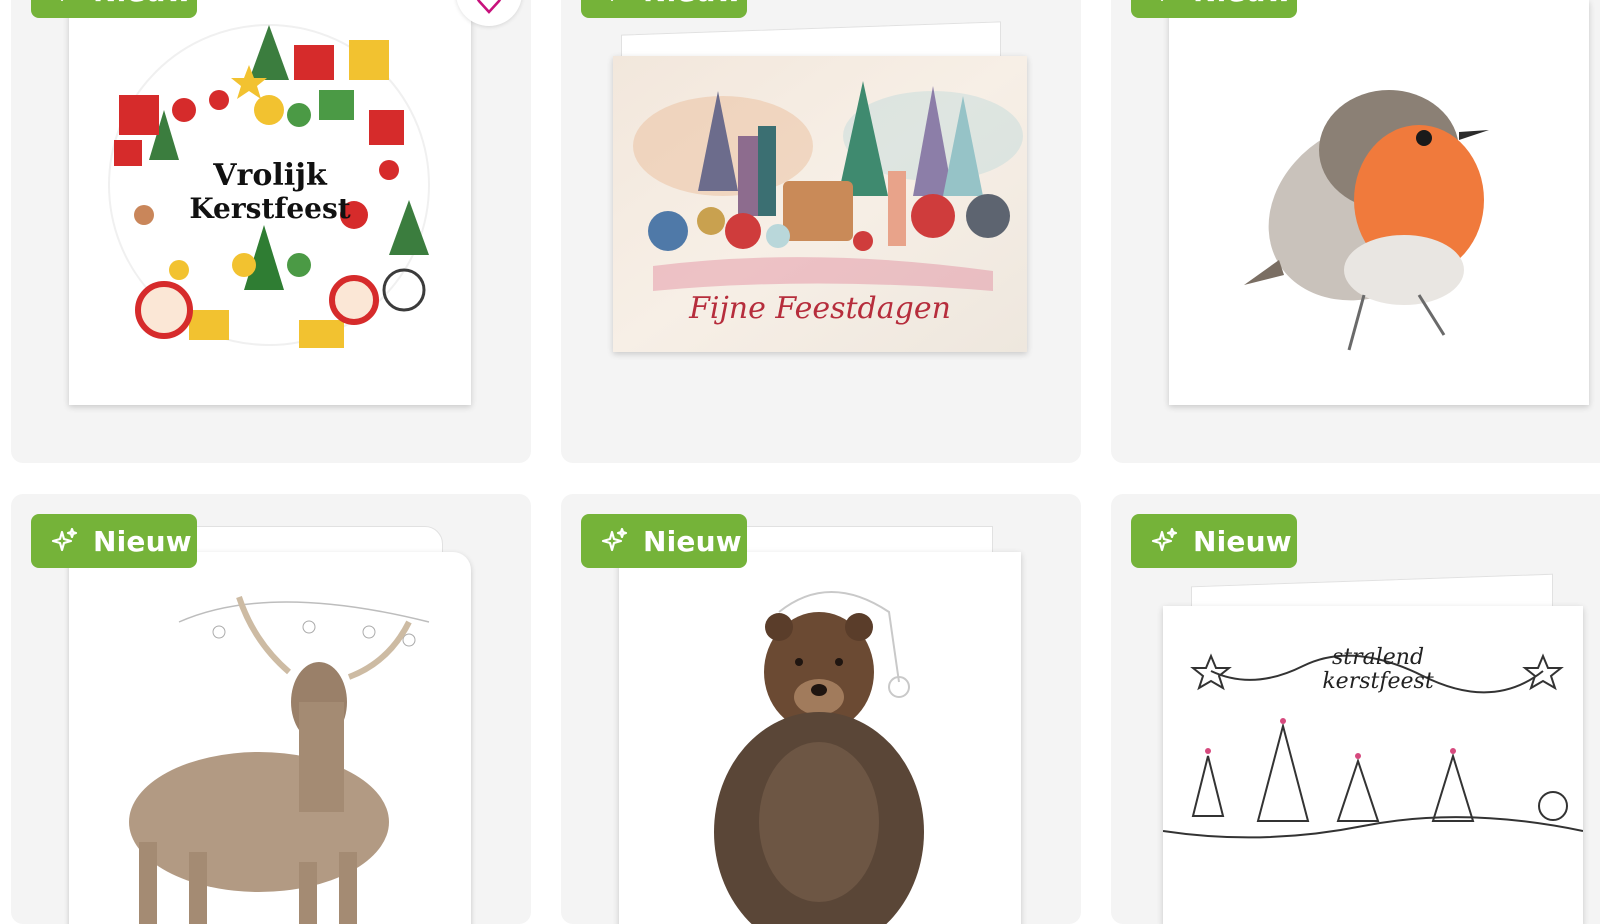  I want to click on bear-illustration, so click(819, 757).